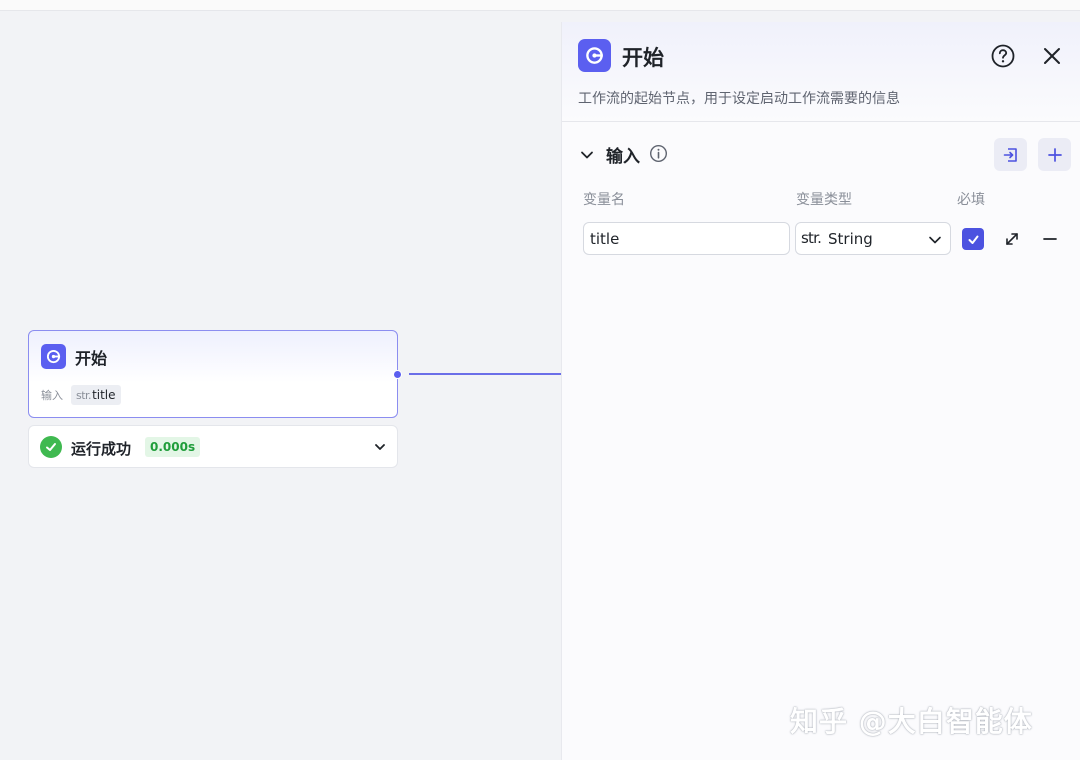 The image size is (1080, 760). I want to click on node-input-label: 输入, so click(52, 395).